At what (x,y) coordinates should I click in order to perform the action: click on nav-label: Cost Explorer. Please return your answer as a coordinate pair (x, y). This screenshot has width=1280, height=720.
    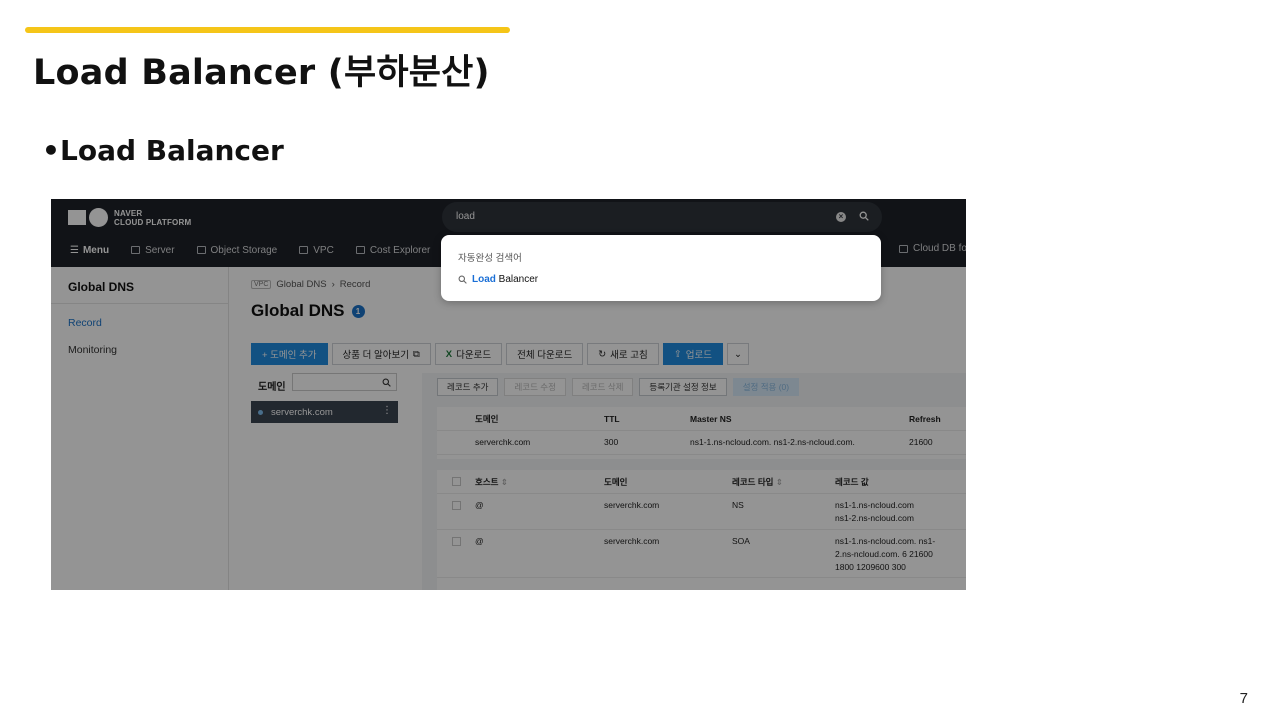
    Looking at the image, I should click on (400, 250).